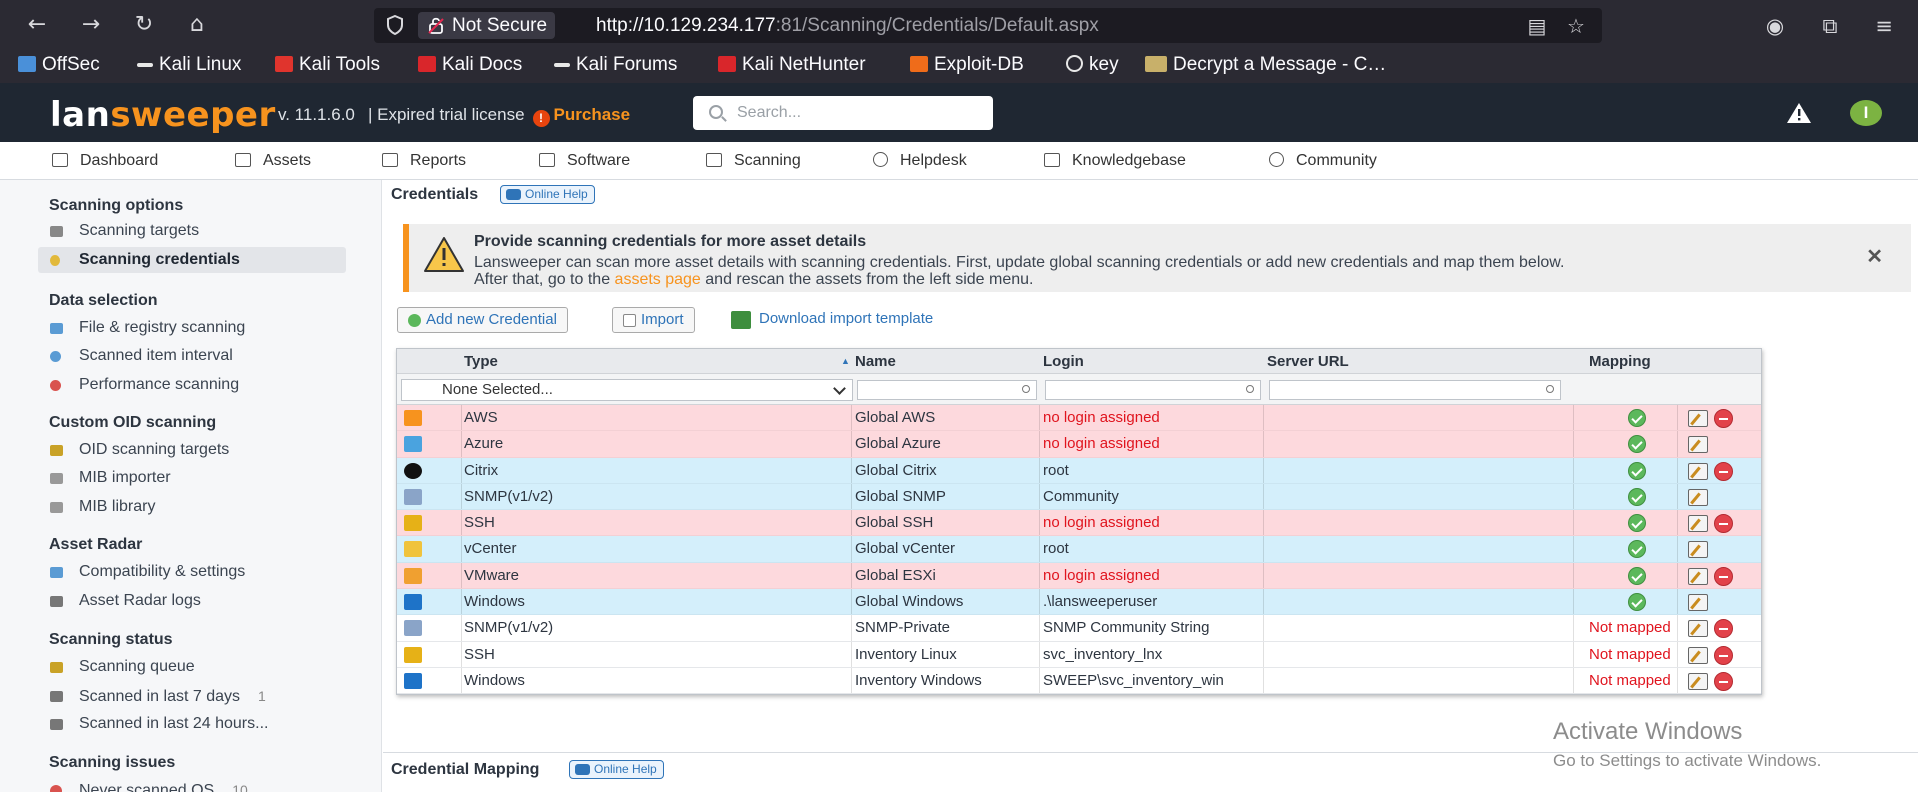 The height and width of the screenshot is (792, 1918). I want to click on bookmark-star-icon: ☆, so click(1576, 26).